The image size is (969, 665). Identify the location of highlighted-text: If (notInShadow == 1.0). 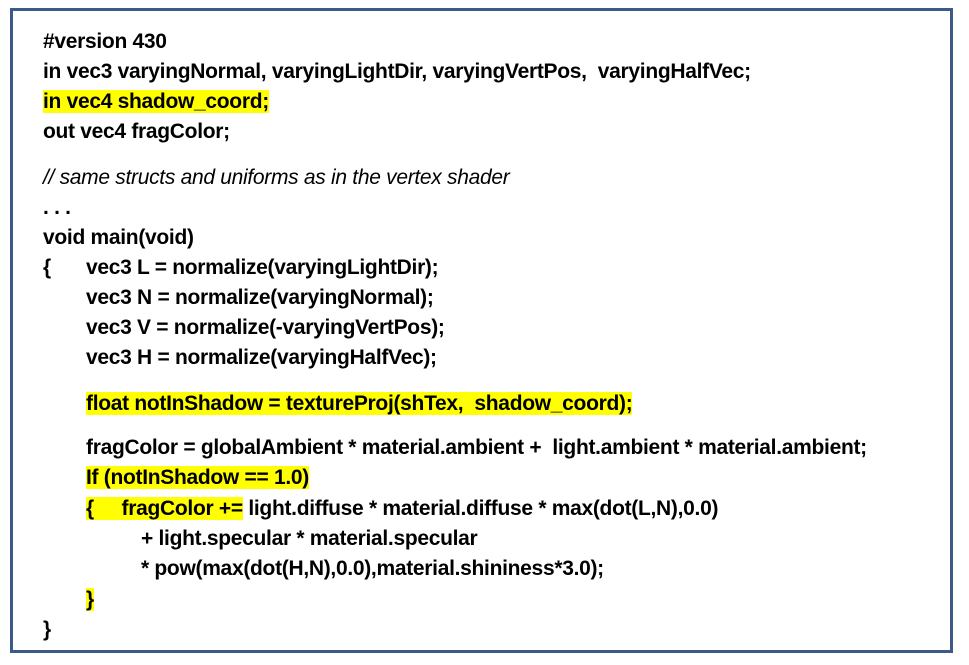
(197, 477).